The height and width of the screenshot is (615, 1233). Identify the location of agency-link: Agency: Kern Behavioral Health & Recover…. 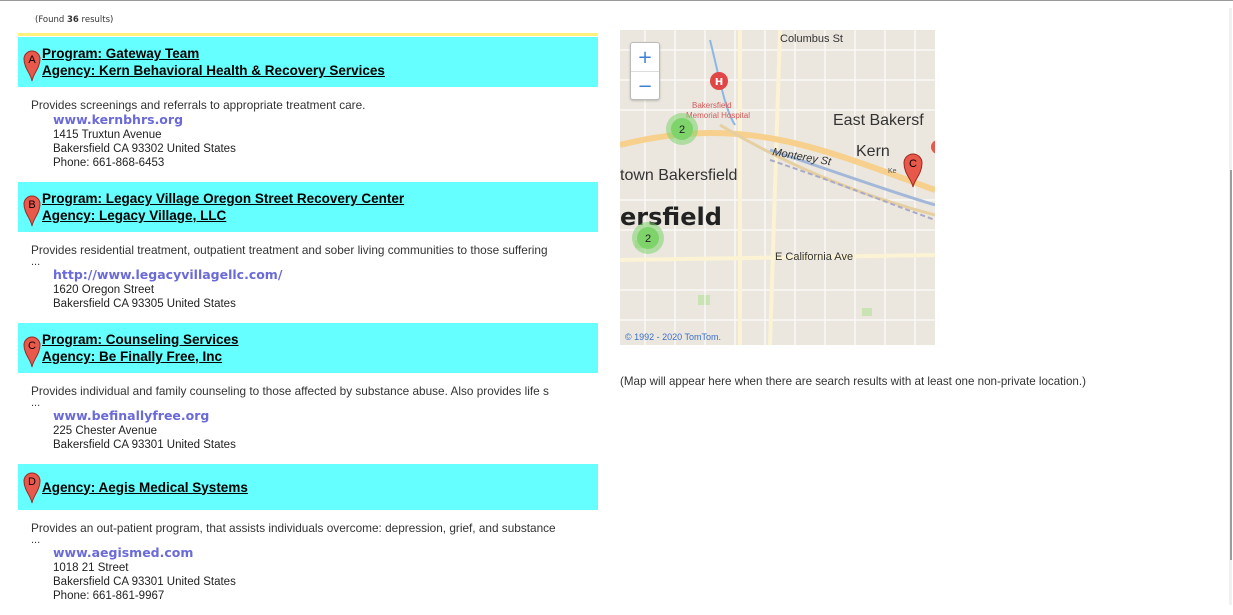
(320, 70).